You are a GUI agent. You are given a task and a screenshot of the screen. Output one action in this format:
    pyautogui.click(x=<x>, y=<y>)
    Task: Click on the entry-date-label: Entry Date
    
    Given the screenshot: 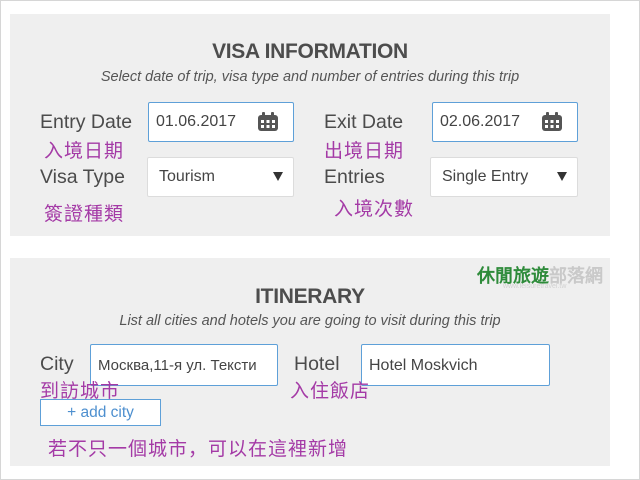 What is the action you would take?
    pyautogui.click(x=86, y=122)
    